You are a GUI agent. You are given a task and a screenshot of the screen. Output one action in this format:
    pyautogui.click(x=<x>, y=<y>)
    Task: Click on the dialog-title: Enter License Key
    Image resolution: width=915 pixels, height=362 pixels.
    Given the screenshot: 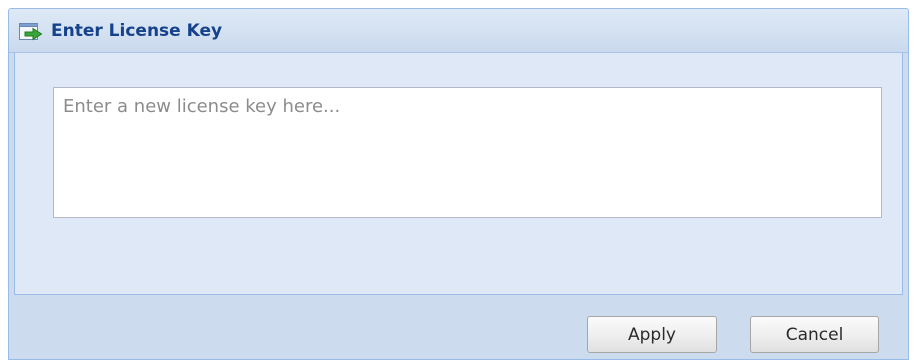 What is the action you would take?
    pyautogui.click(x=137, y=31)
    